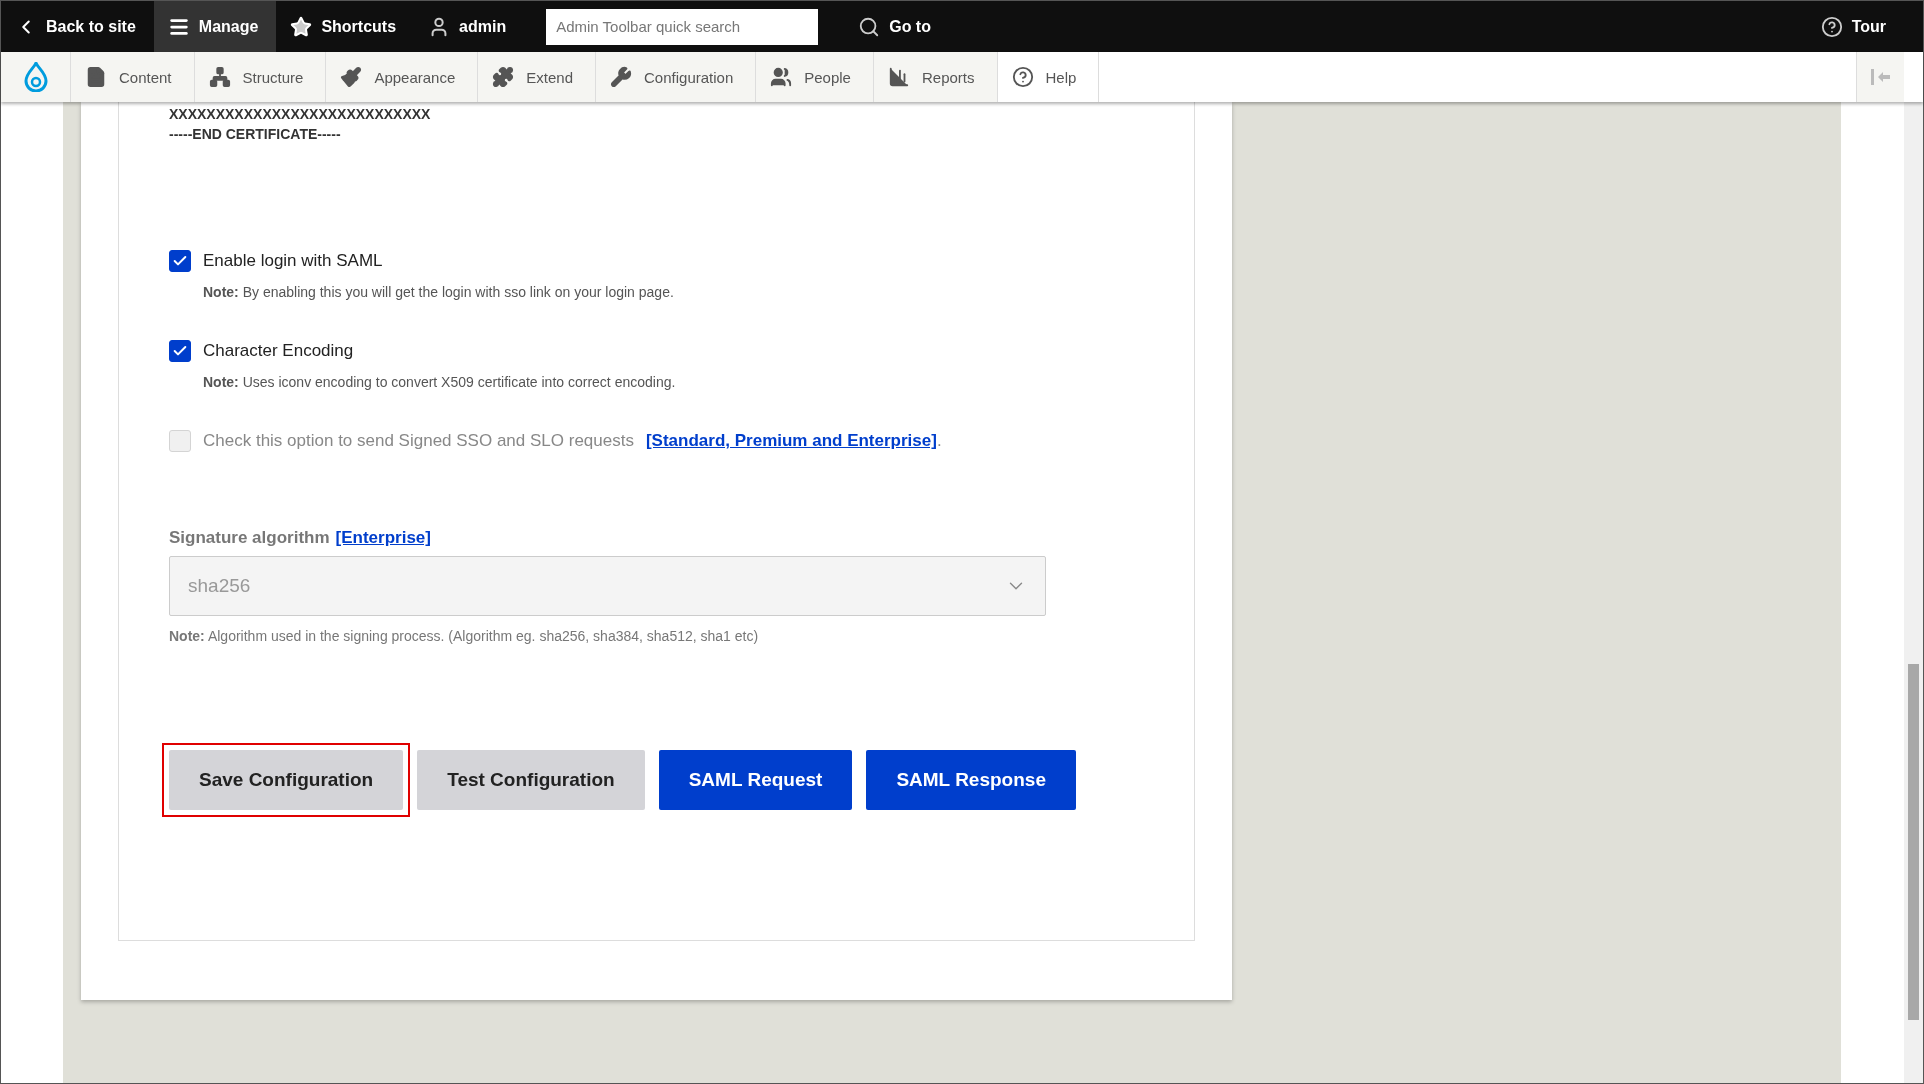 The image size is (1924, 1084). What do you see at coordinates (438, 292) in the screenshot?
I see `note-text: Note: By enabling this you will get the login with sso link on your login page.` at bounding box center [438, 292].